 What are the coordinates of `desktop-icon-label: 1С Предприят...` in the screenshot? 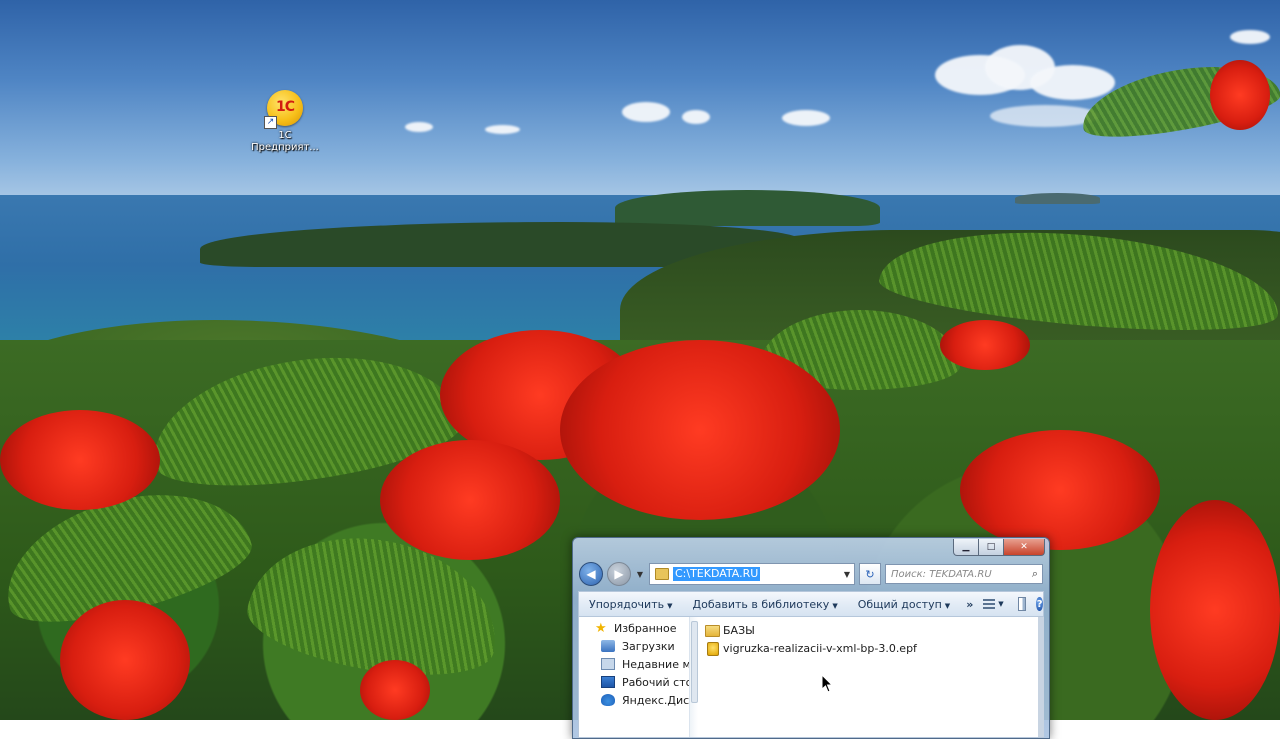 It's located at (285, 142).